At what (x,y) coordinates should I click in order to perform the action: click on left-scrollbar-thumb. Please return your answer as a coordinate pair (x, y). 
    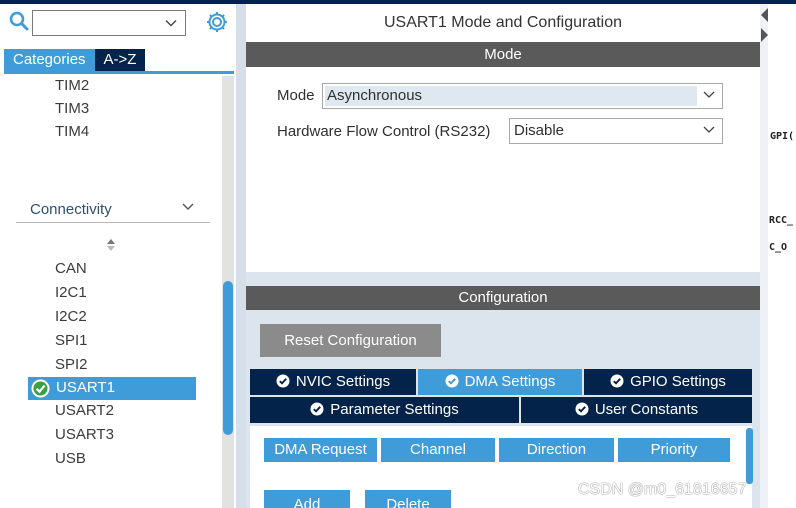
    Looking at the image, I should click on (228, 358).